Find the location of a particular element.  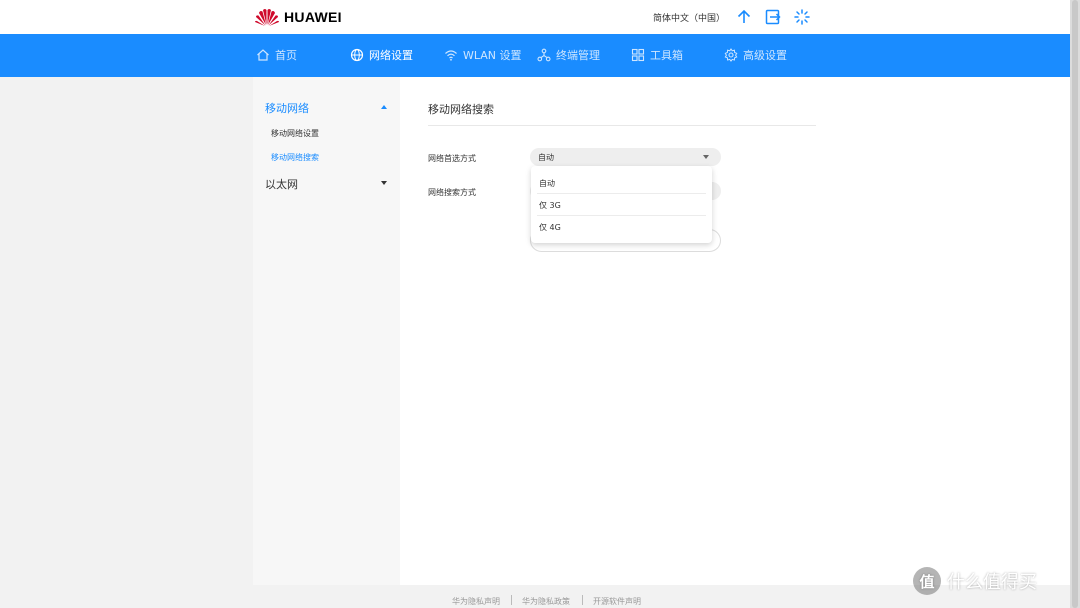

nav-device-label: 终端管理 is located at coordinates (578, 55).